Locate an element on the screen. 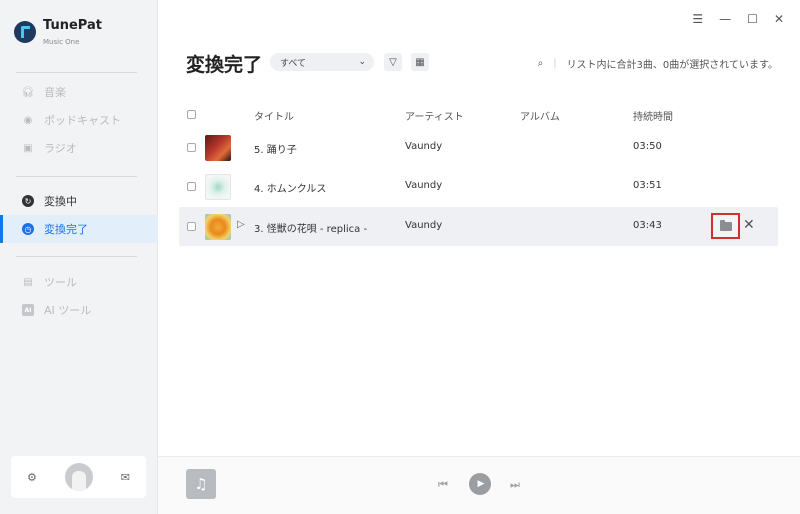 This screenshot has height=514, width=800. user-panel: ⚙ ✉ is located at coordinates (78, 477).